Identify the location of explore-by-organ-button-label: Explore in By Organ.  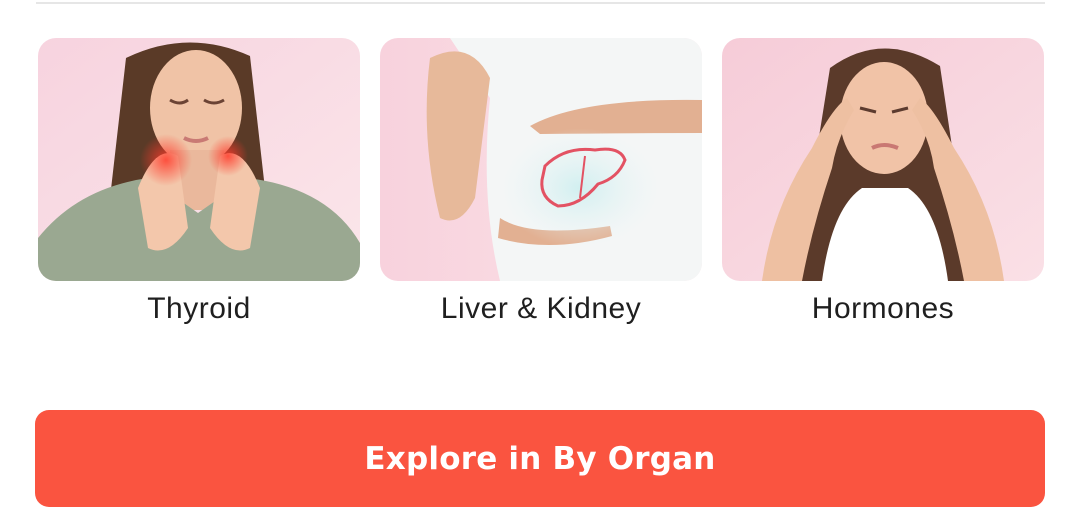
(540, 458).